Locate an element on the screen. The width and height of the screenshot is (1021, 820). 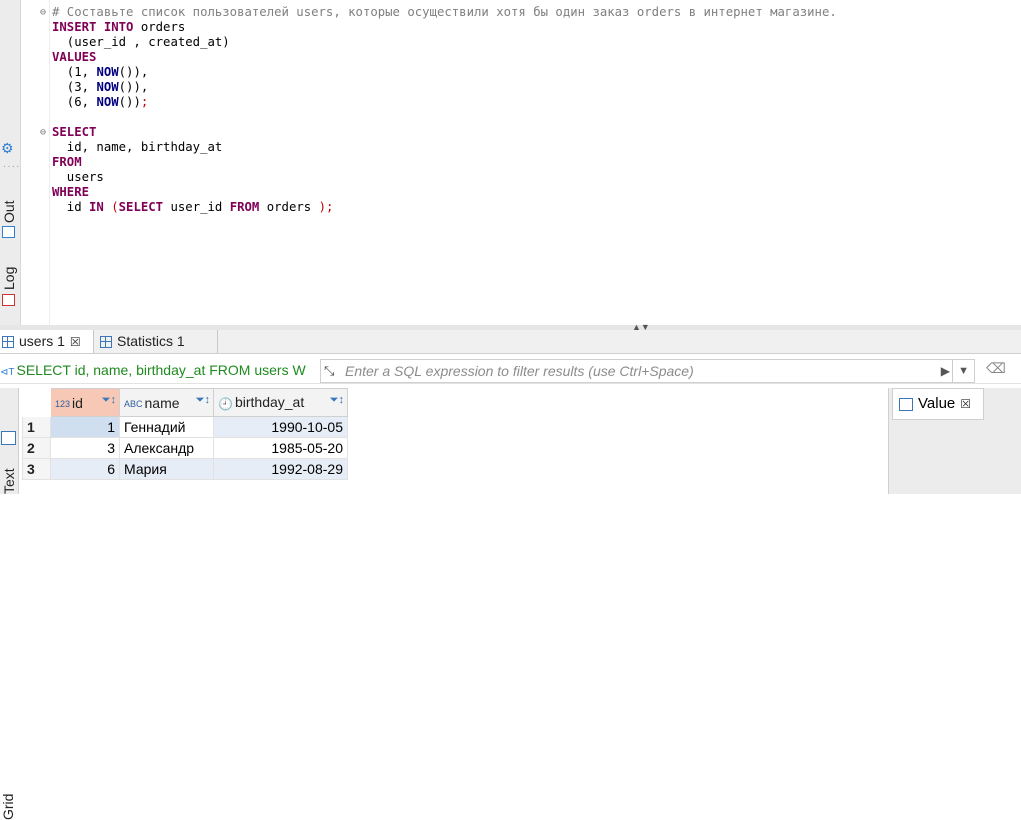
cell-name: Александр is located at coordinates (166, 448).